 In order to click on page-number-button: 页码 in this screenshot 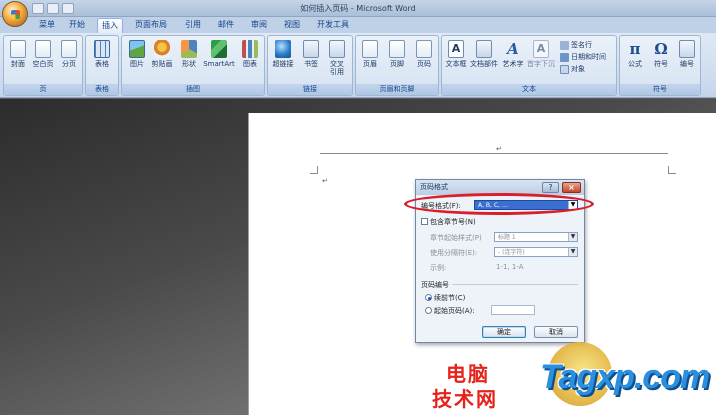, I will do `click(424, 54)`.